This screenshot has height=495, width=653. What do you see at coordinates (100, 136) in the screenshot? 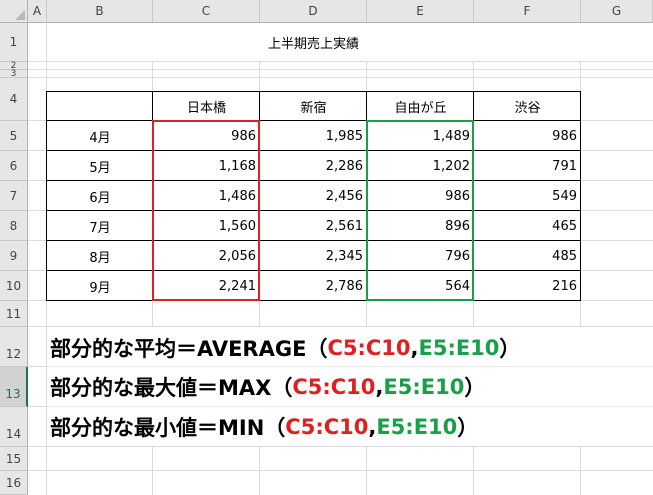
I see `month-label: 4月` at bounding box center [100, 136].